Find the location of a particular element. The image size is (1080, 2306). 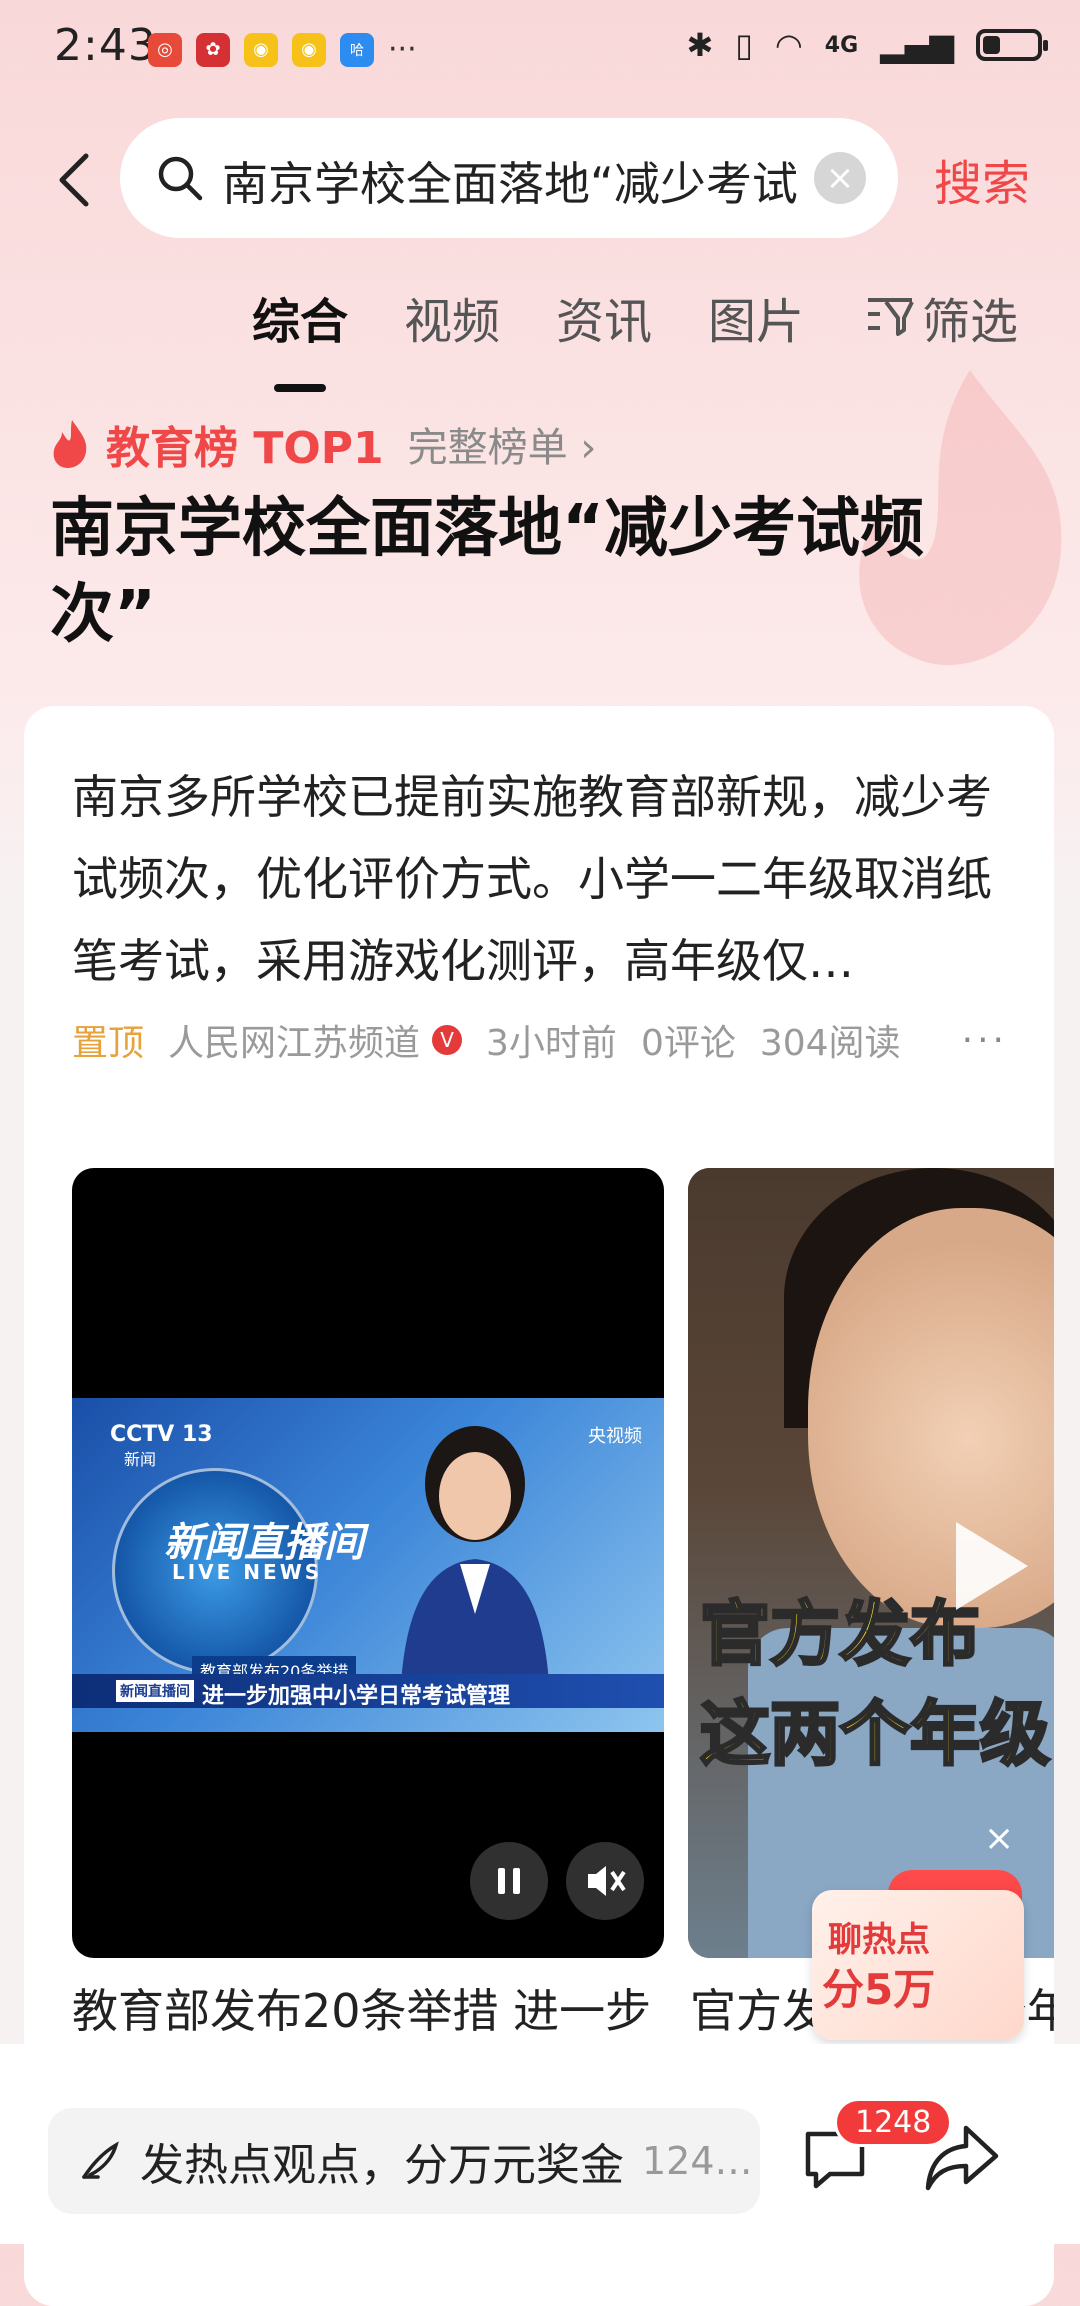

full-ranking-link: 完整榜单 › is located at coordinates (502, 444).